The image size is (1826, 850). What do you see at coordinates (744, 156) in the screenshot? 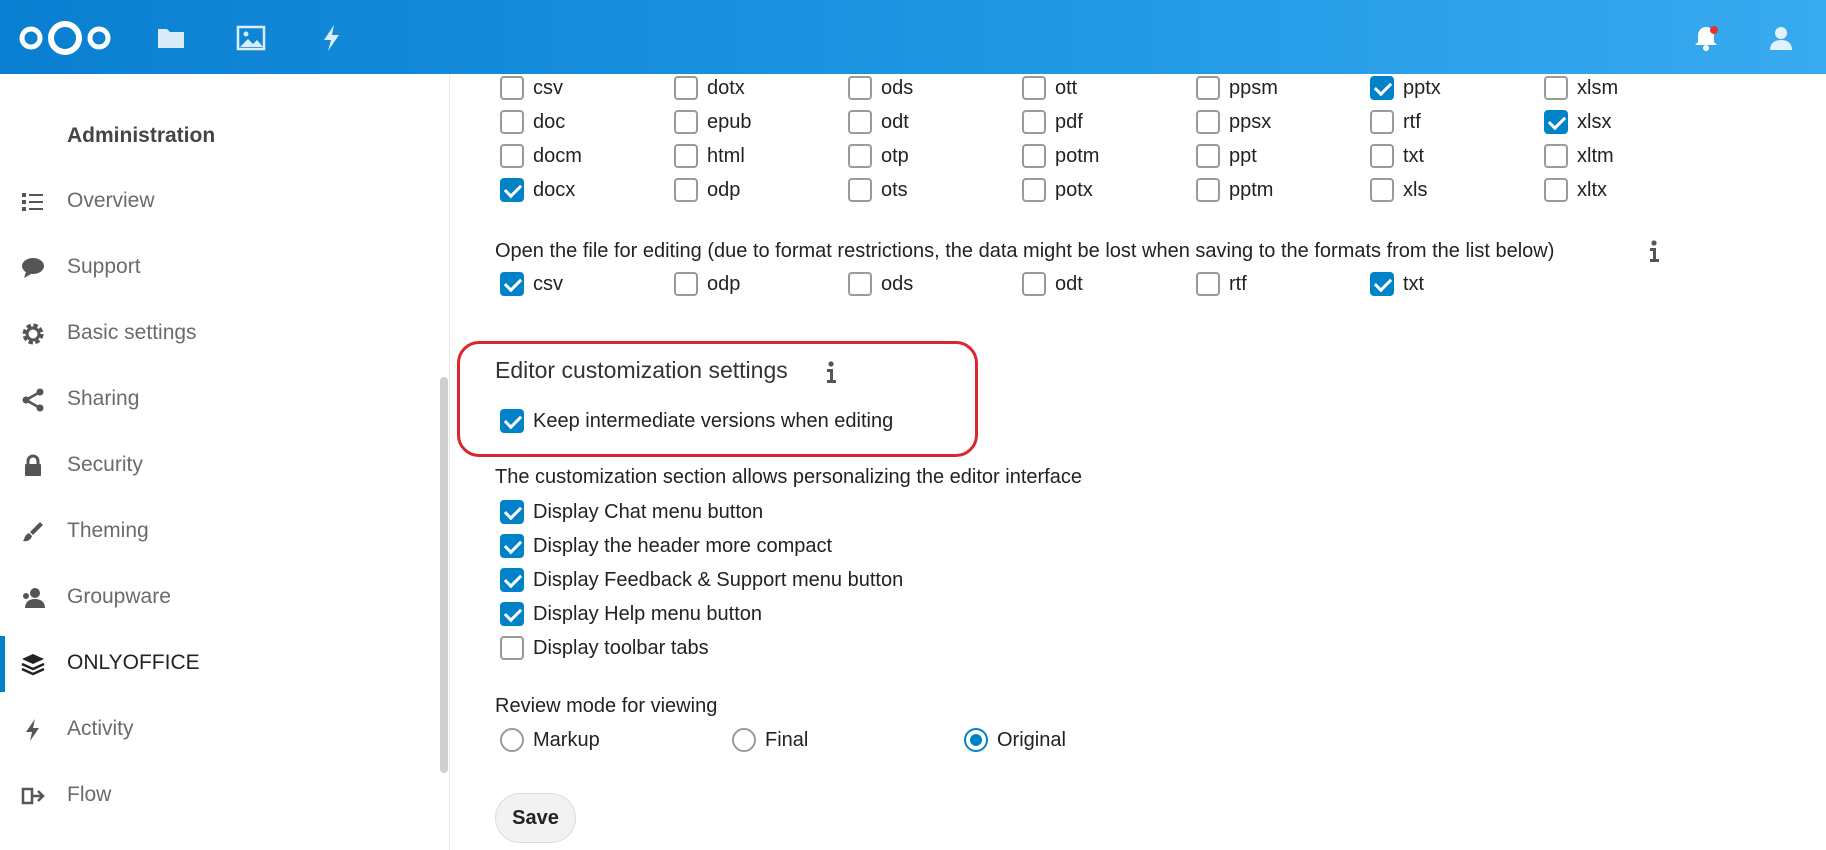
I see `format-checkbox: html` at bounding box center [744, 156].